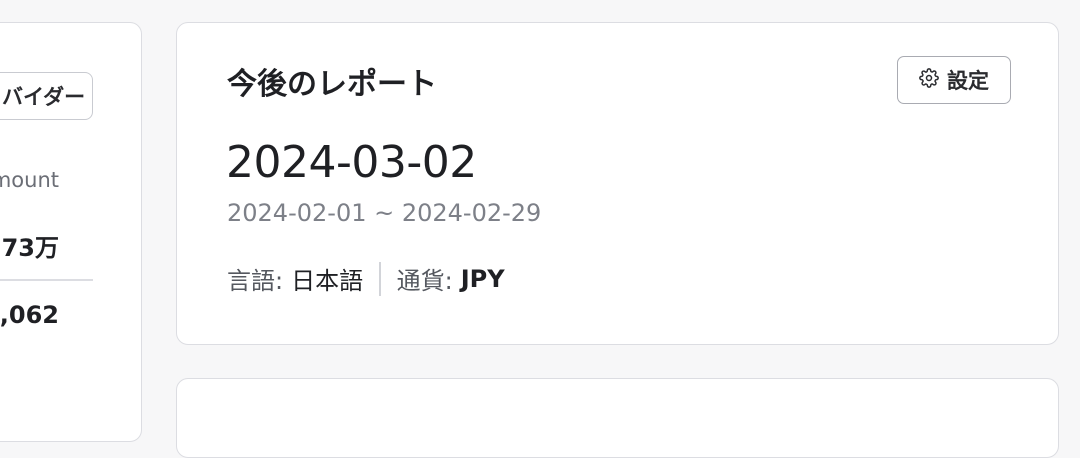  I want to click on settings-button-label: 設定, so click(968, 81).